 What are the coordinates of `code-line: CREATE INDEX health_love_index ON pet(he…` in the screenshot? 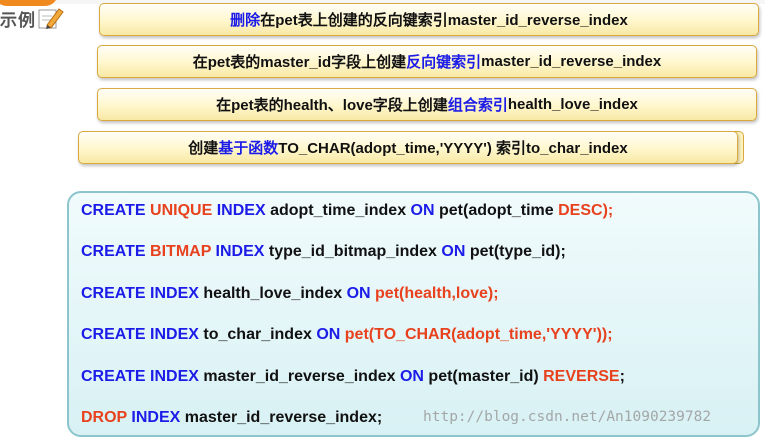 It's located at (290, 294).